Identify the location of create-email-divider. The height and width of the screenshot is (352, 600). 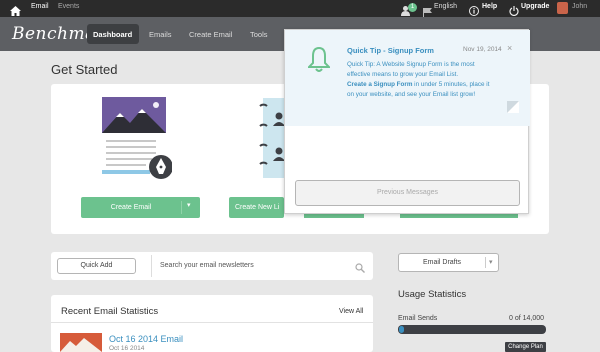
(181, 207).